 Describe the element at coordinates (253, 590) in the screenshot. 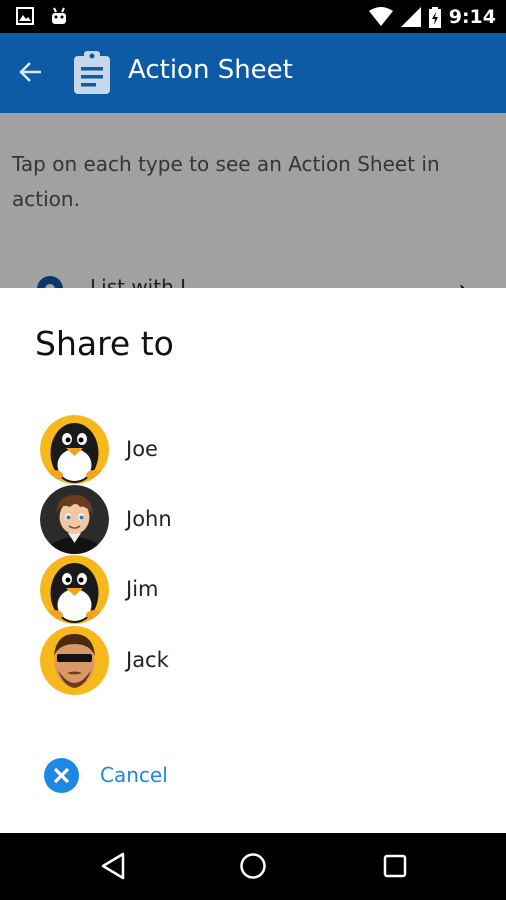

I see `share-option-jim: Jim` at that location.